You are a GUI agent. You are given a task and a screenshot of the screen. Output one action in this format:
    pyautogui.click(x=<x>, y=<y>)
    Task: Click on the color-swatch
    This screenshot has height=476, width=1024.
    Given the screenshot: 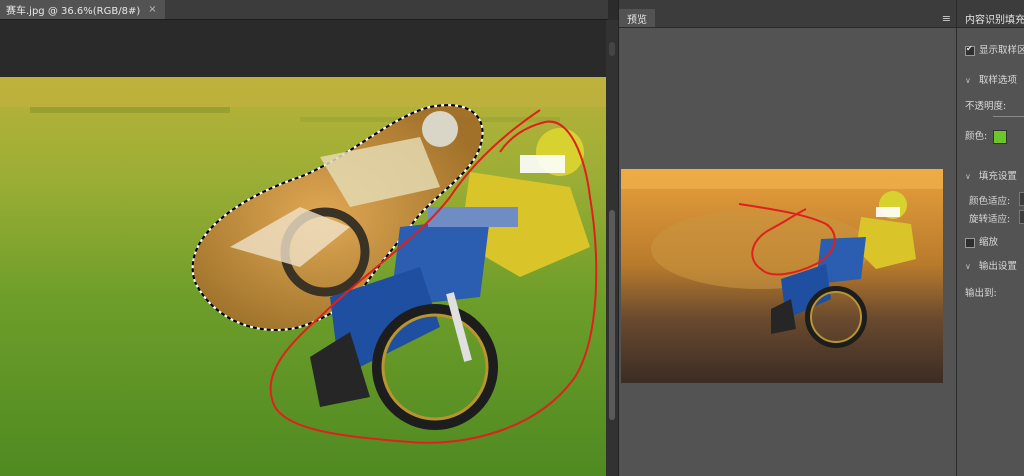 What is the action you would take?
    pyautogui.click(x=1000, y=136)
    